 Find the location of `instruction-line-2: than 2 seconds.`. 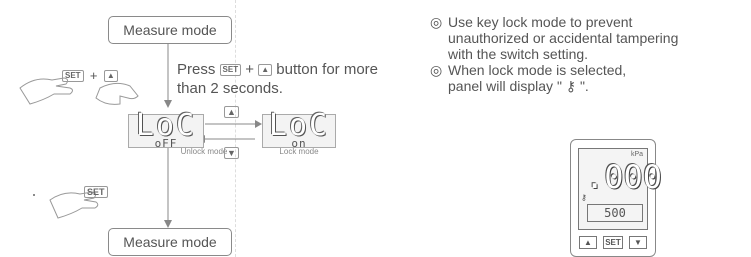

instruction-line-2: than 2 seconds. is located at coordinates (230, 88).